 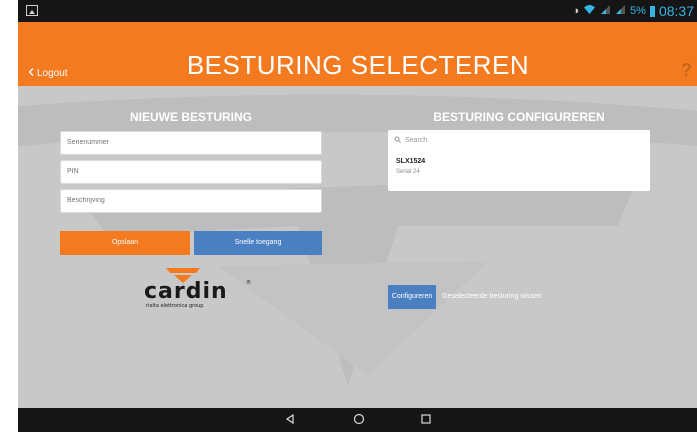 I want to click on help-icon: ?, so click(x=686, y=70).